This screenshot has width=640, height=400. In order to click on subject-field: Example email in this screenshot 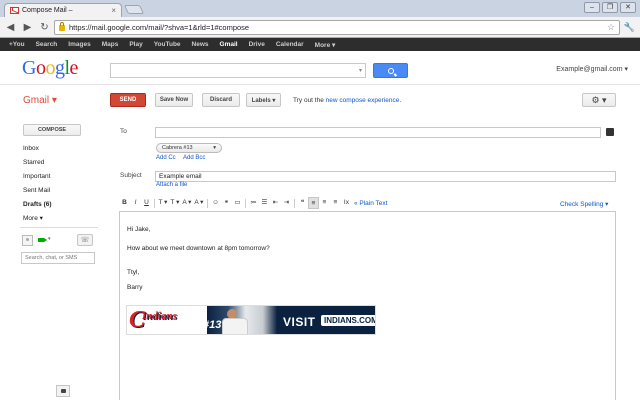, I will do `click(385, 176)`.